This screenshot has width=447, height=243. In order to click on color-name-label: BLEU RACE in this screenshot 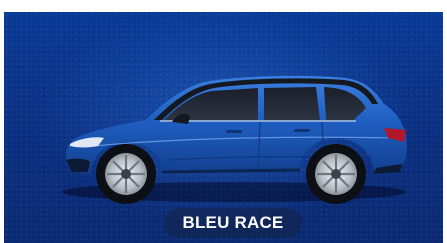, I will do `click(233, 222)`.